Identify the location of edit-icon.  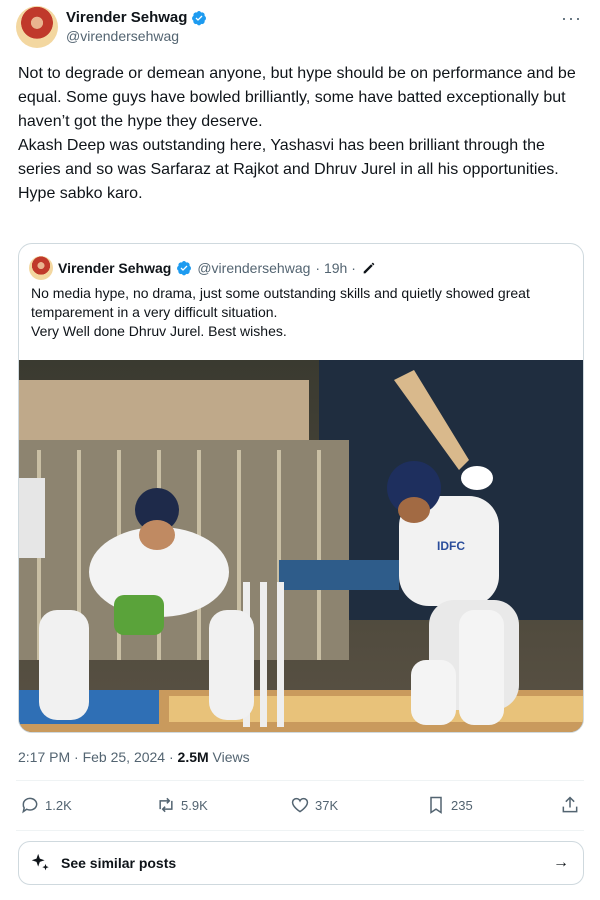
(369, 268).